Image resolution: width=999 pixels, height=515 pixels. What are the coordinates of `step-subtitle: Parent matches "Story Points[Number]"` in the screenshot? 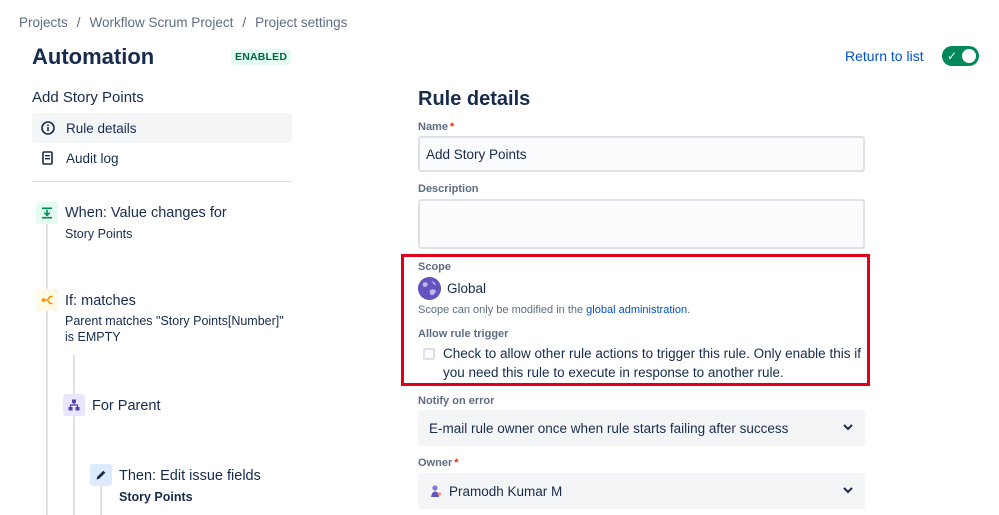 It's located at (174, 321).